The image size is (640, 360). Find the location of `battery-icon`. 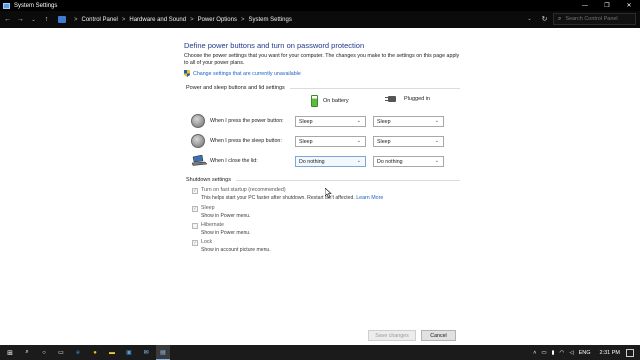

battery-icon is located at coordinates (314, 101).